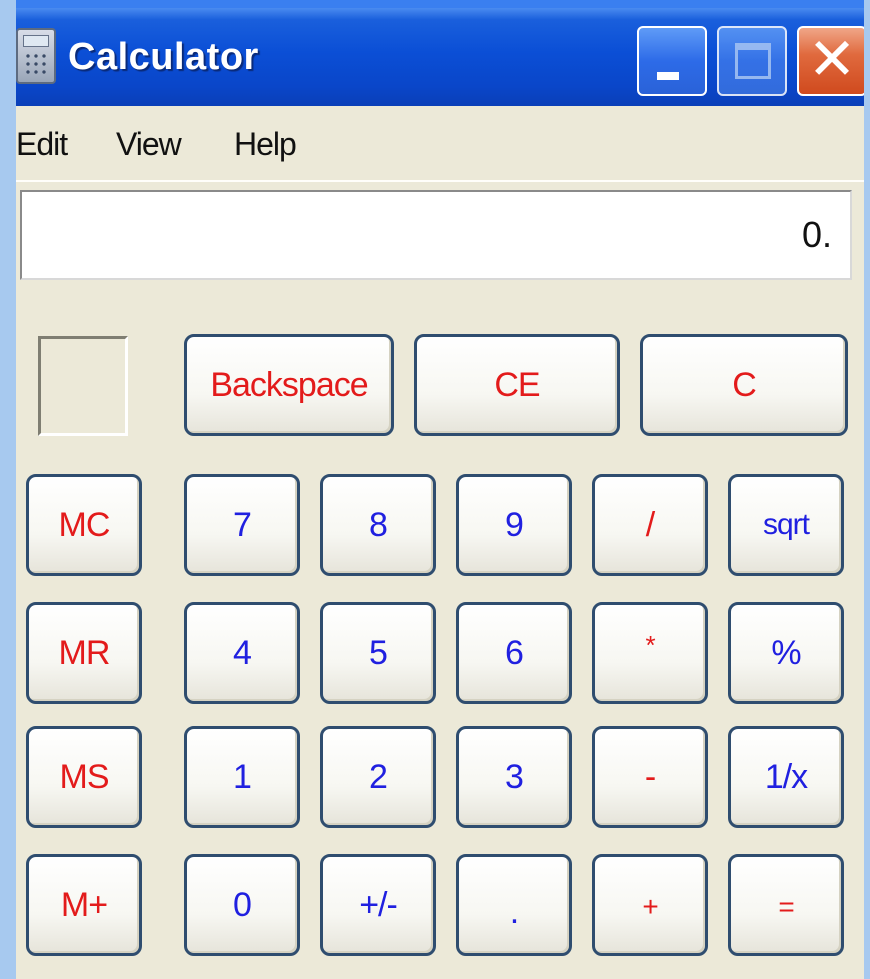  I want to click on memory-add-button: M+, so click(84, 905).